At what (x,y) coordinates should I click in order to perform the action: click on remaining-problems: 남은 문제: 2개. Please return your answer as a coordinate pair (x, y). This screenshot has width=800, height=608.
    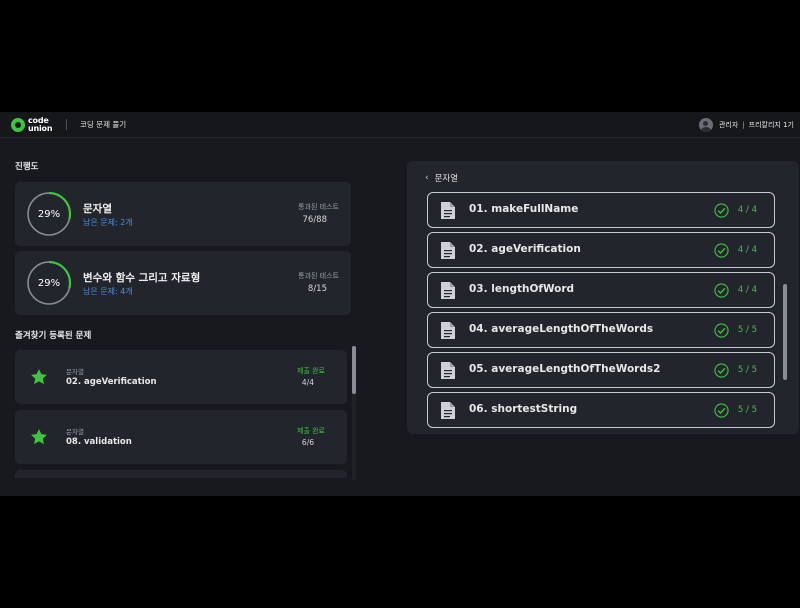
    Looking at the image, I should click on (108, 222).